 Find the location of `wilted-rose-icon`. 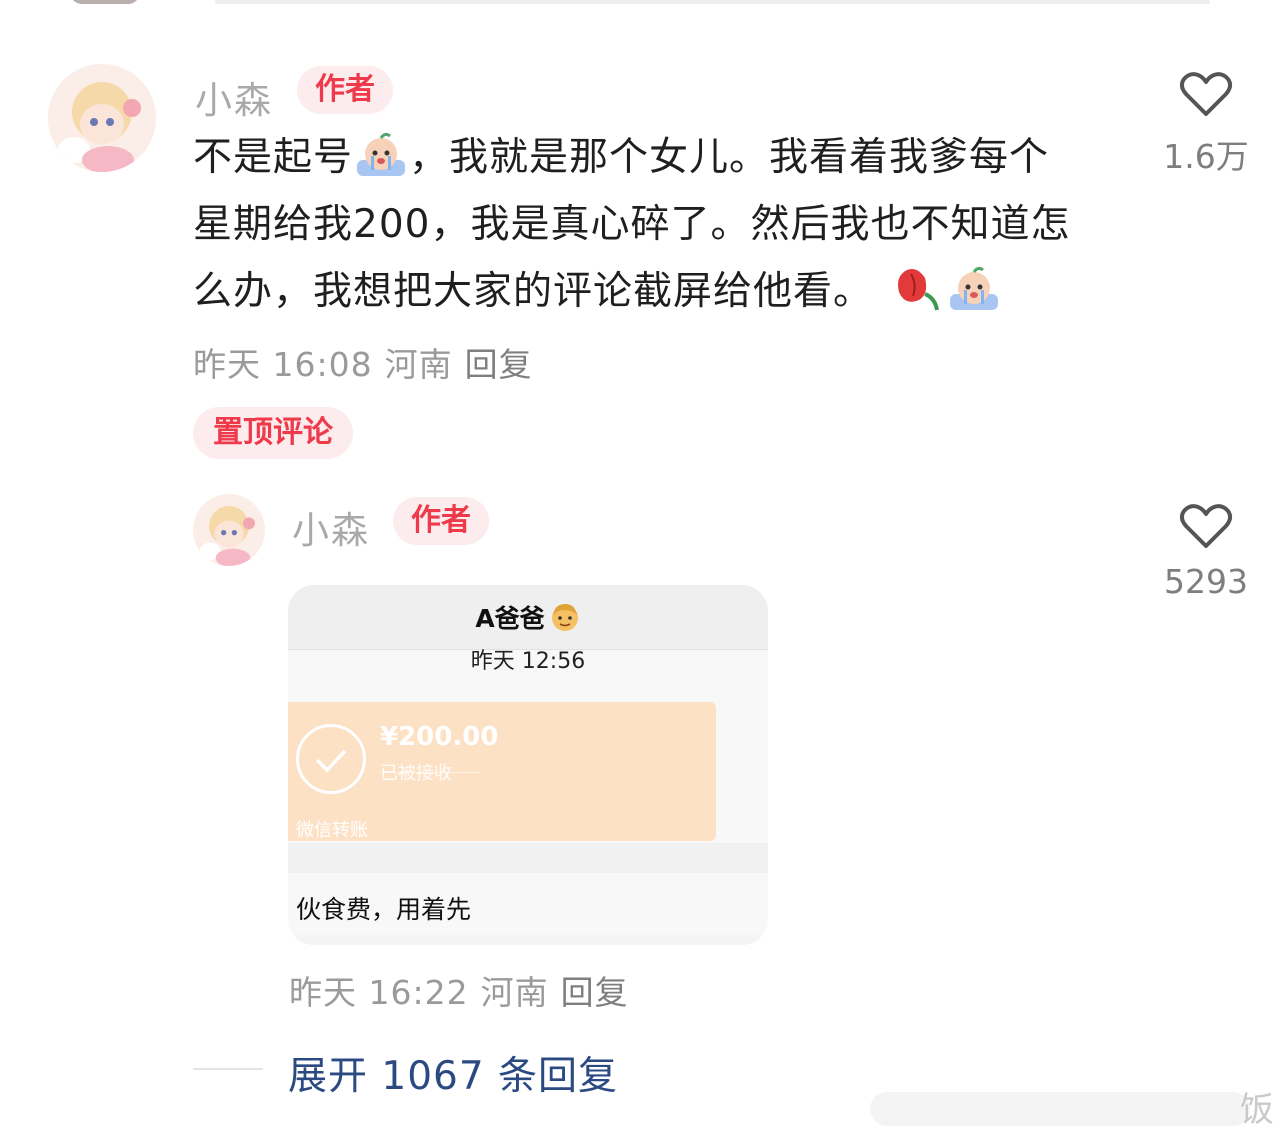

wilted-rose-icon is located at coordinates (918, 288).